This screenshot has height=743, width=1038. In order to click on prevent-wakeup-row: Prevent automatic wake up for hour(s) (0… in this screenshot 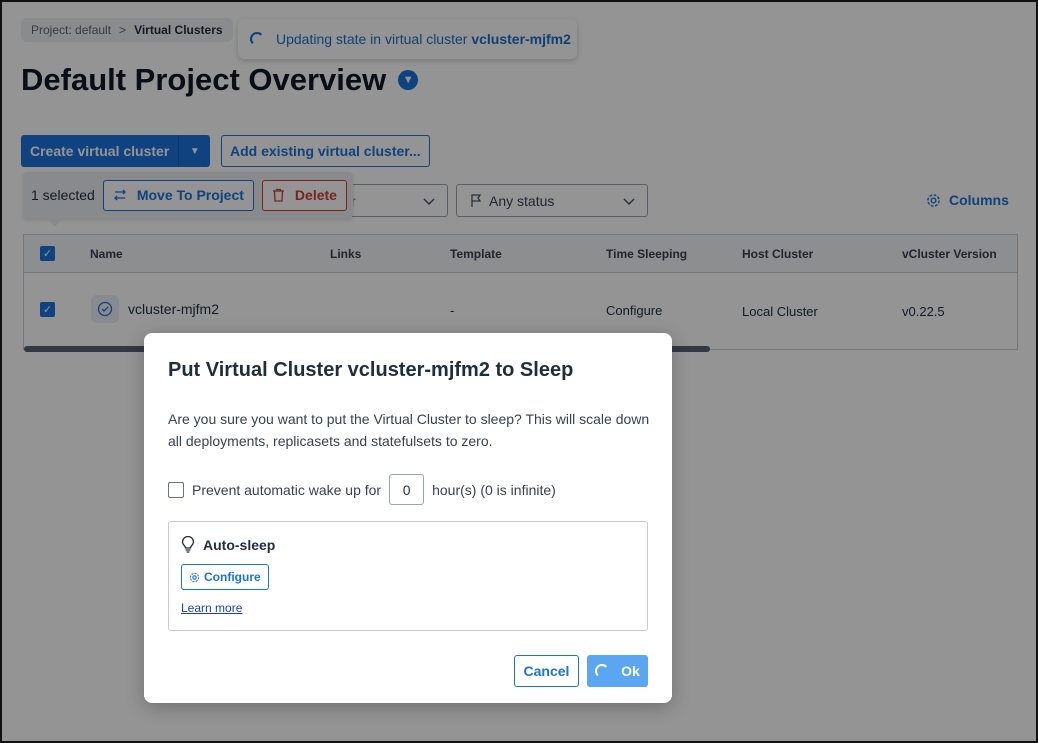, I will do `click(362, 489)`.